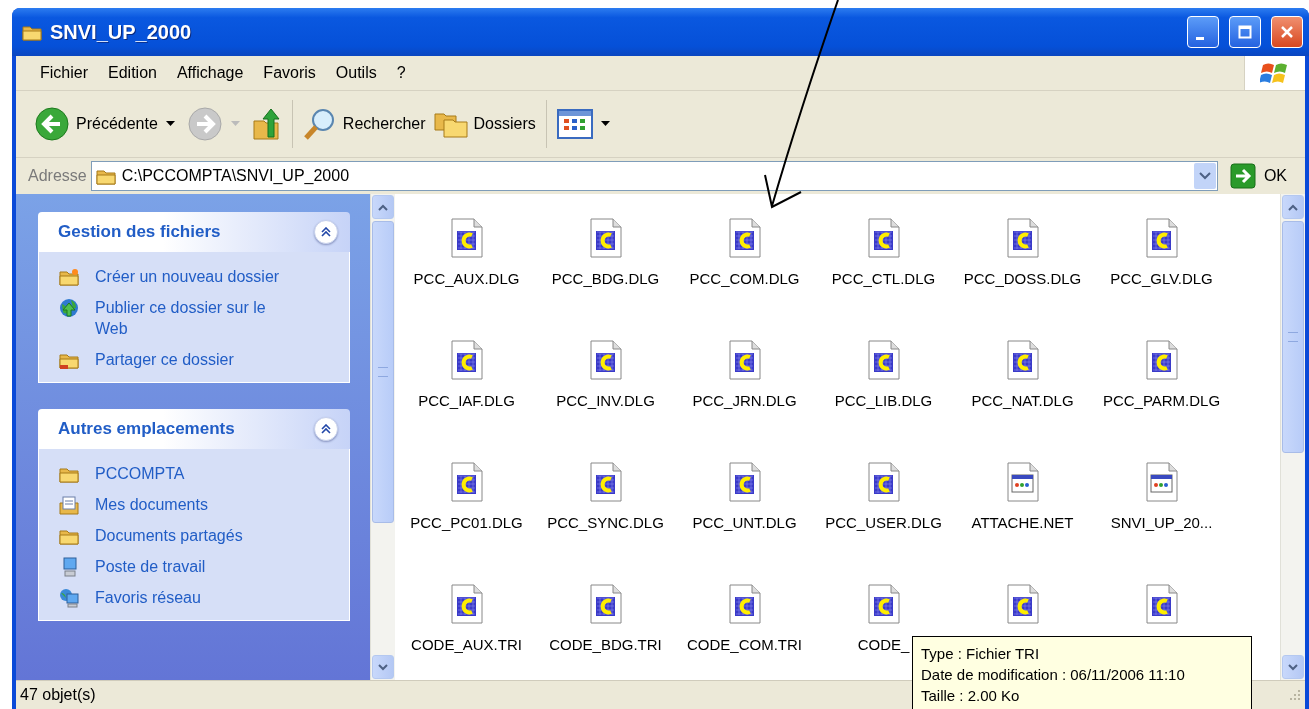  Describe the element at coordinates (401, 73) in the screenshot. I see `menu-item: ?` at that location.